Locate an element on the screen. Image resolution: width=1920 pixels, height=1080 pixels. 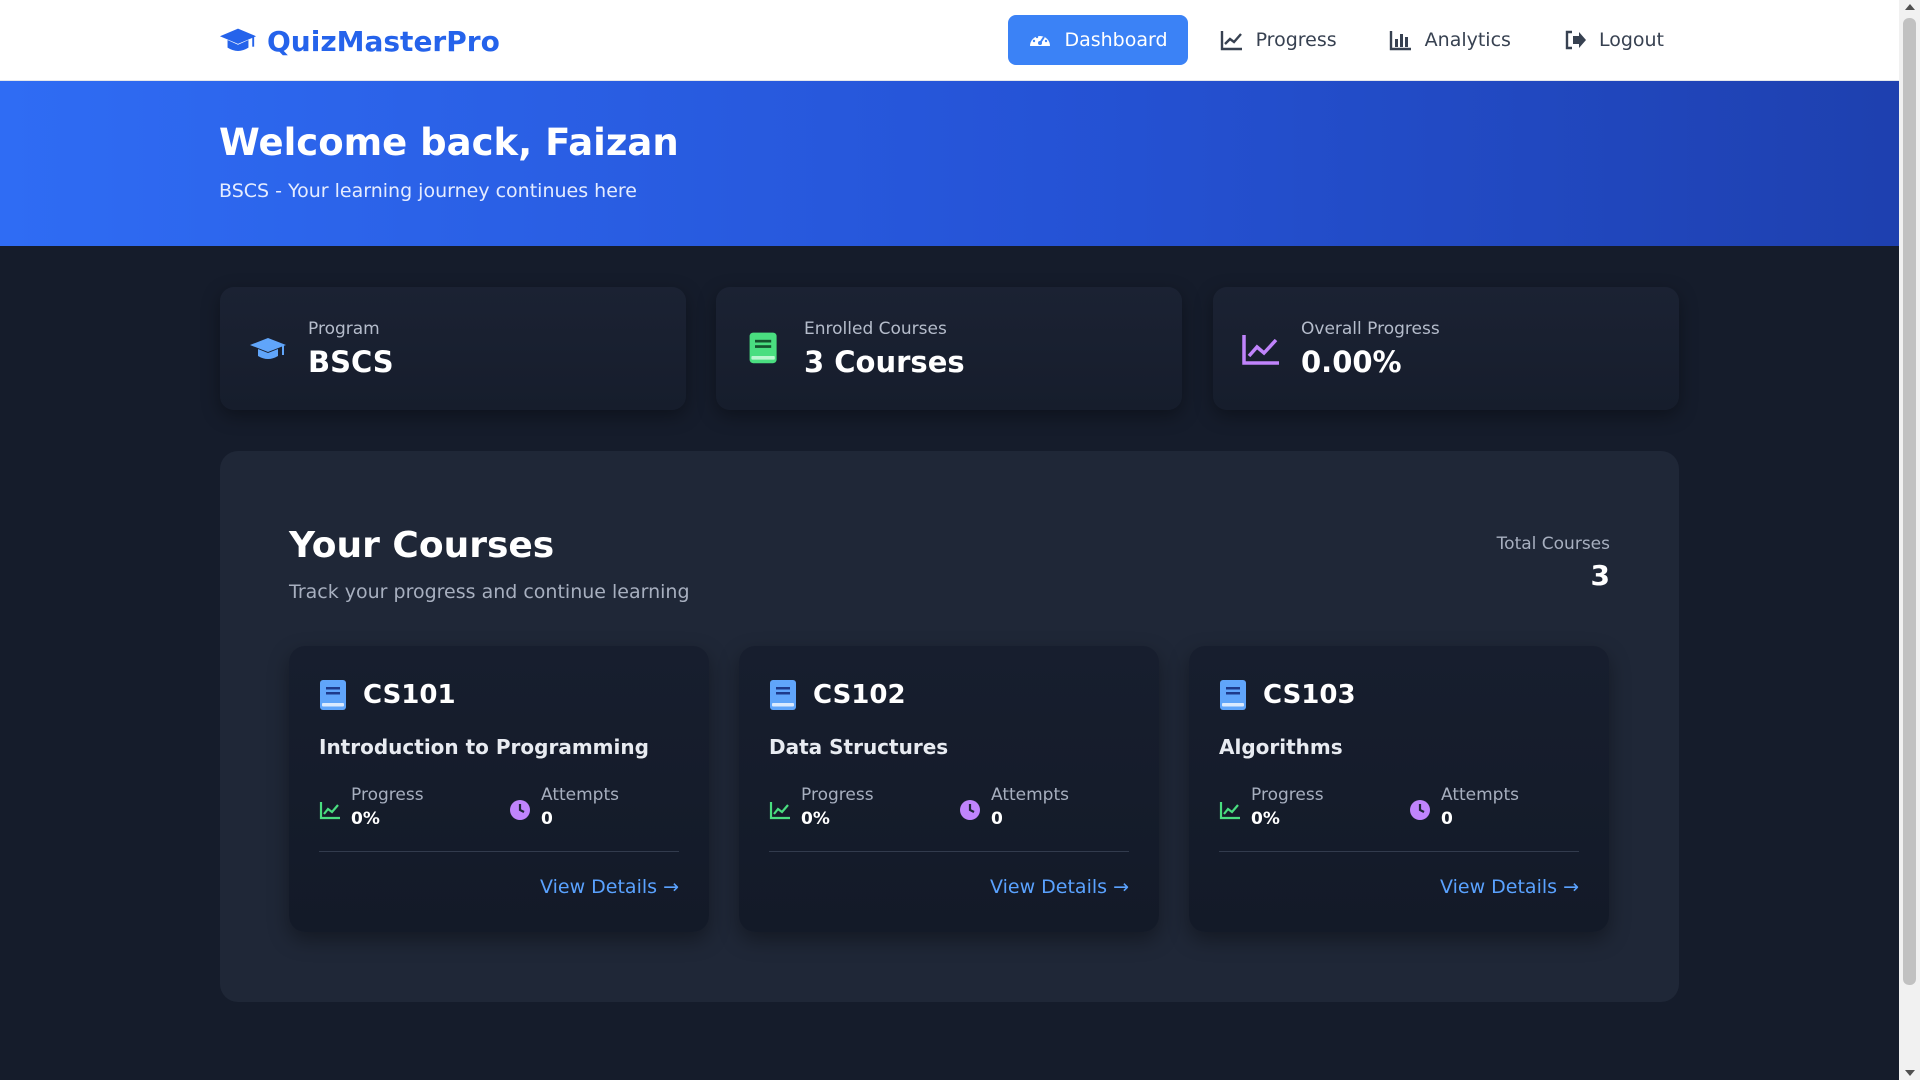
nav-analytics-label: Analytics is located at coordinates (1467, 40).